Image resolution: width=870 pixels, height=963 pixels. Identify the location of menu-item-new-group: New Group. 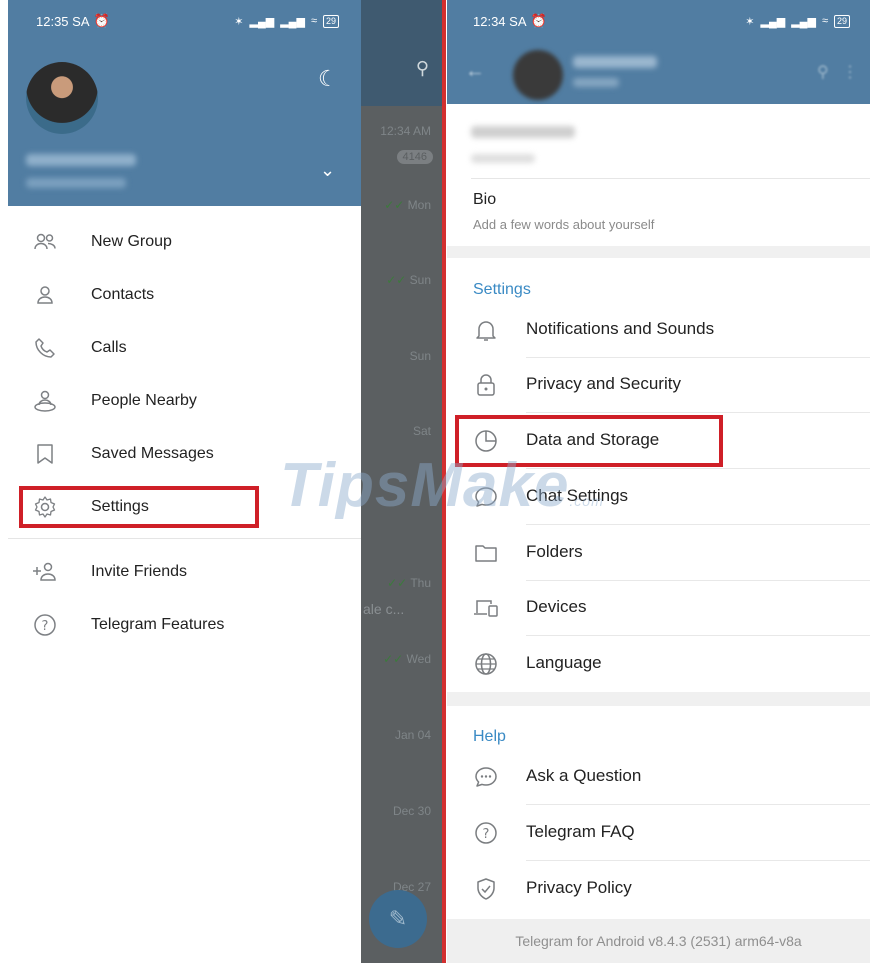
(184, 241).